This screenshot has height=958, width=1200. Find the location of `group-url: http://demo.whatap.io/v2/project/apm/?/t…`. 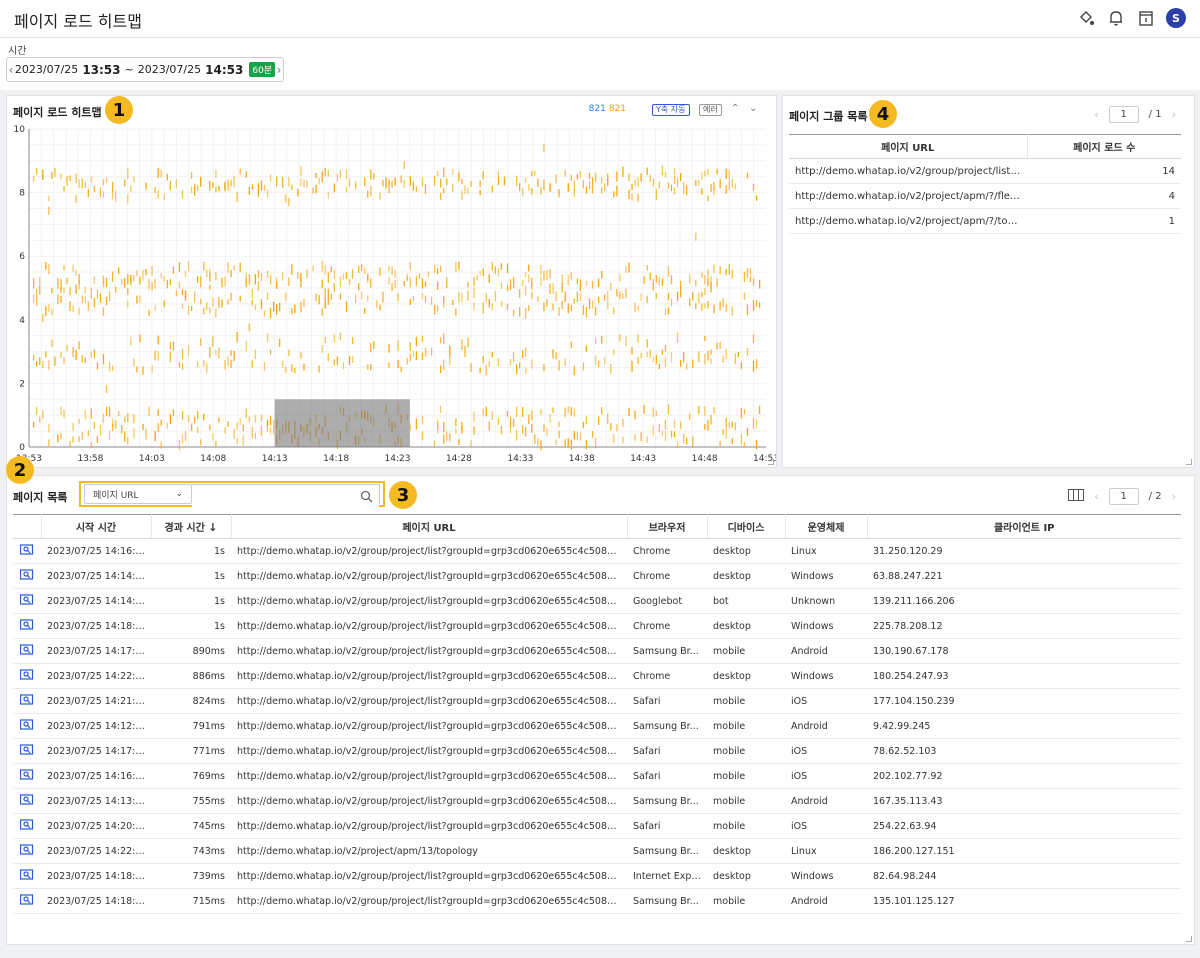

group-url: http://demo.whatap.io/v2/project/apm/?/t… is located at coordinates (908, 221).